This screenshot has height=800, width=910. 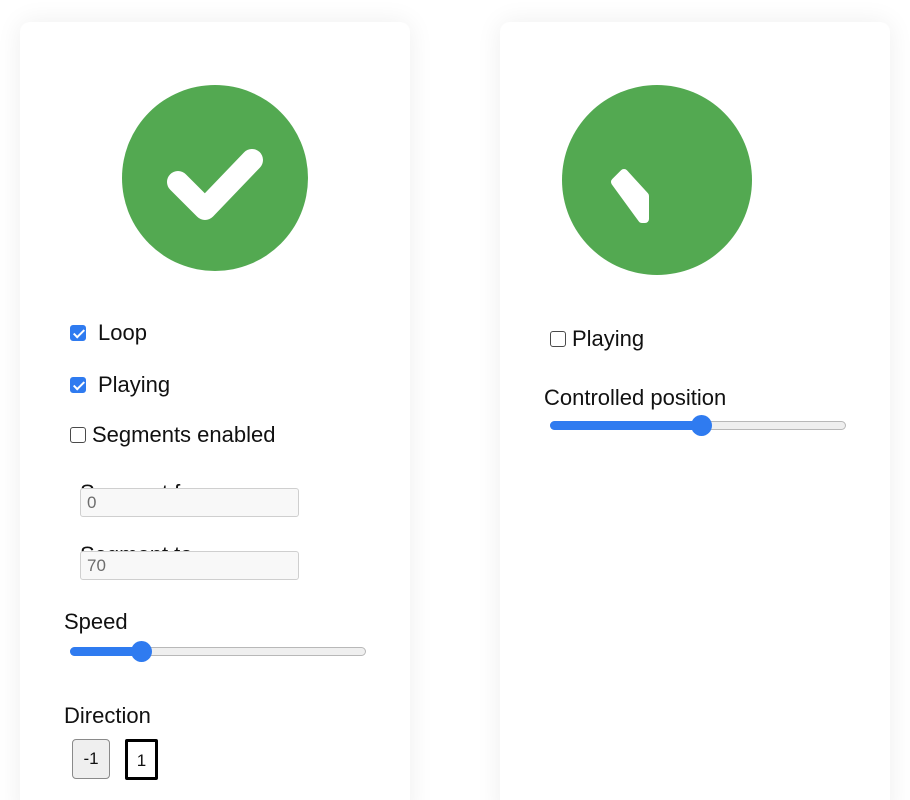 What do you see at coordinates (78, 385) in the screenshot?
I see `playing-checkbox` at bounding box center [78, 385].